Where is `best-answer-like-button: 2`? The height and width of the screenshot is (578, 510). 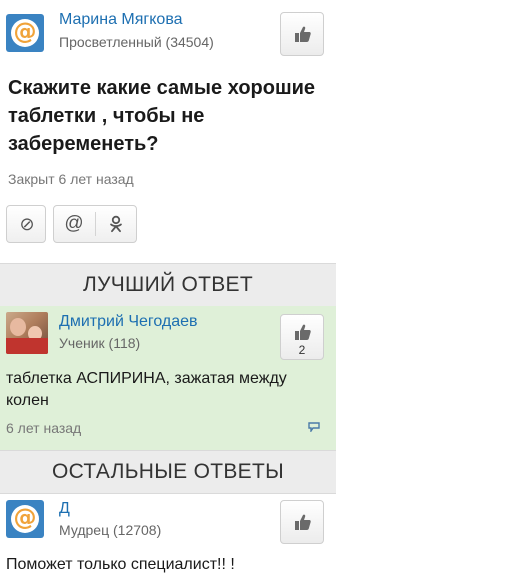
best-answer-like-button: 2 is located at coordinates (302, 337).